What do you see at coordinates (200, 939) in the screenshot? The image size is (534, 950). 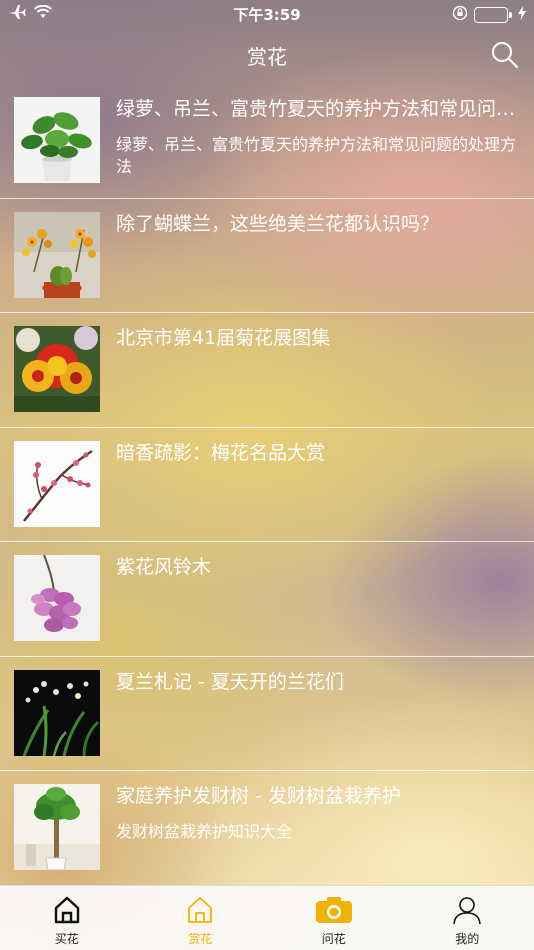 I see `tab-label: 赏花` at bounding box center [200, 939].